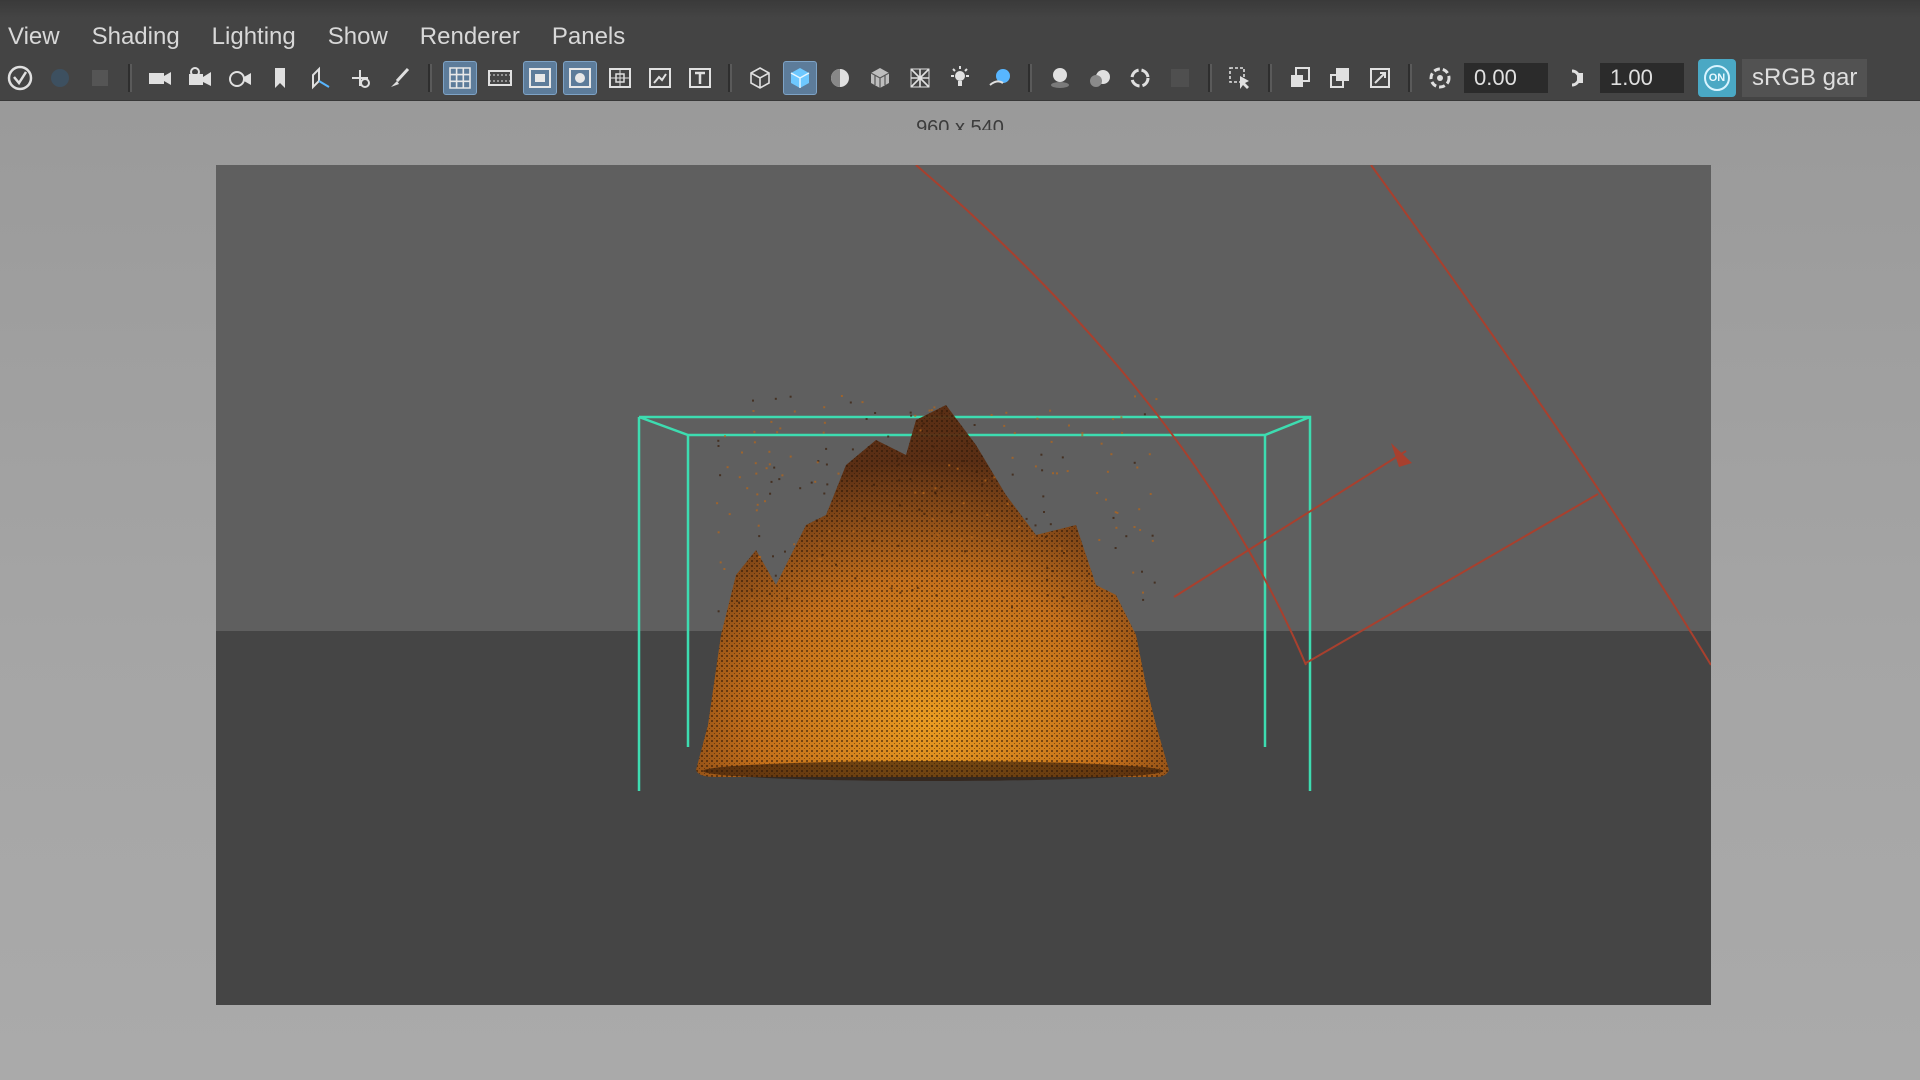 Image resolution: width=1920 pixels, height=1080 pixels. What do you see at coordinates (20, 78) in the screenshot?
I see `select-camera-icon` at bounding box center [20, 78].